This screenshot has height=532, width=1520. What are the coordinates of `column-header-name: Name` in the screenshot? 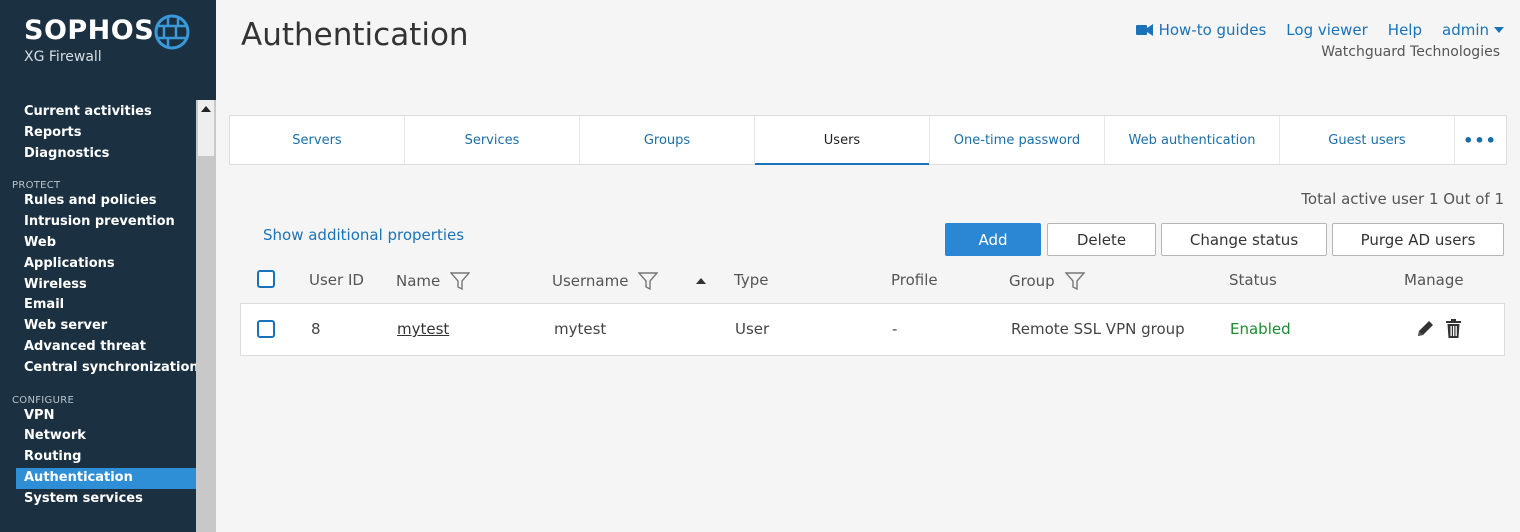 It's located at (433, 281).